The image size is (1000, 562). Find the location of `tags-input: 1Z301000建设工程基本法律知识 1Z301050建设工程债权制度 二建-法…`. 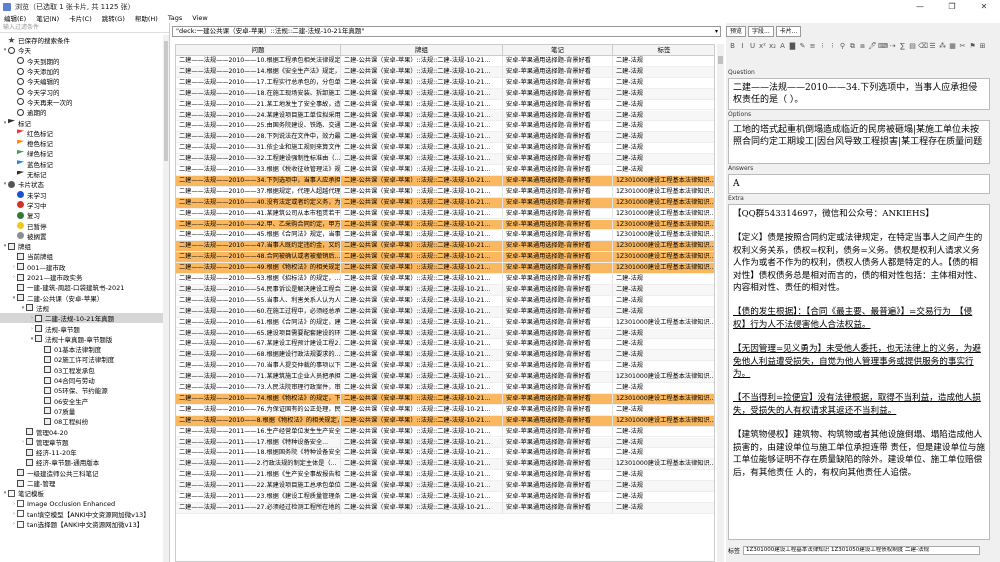

tags-input: 1Z301000建设工程基本法律知识 1Z301050建设工程债权制度 二建-法… is located at coordinates (861, 550).